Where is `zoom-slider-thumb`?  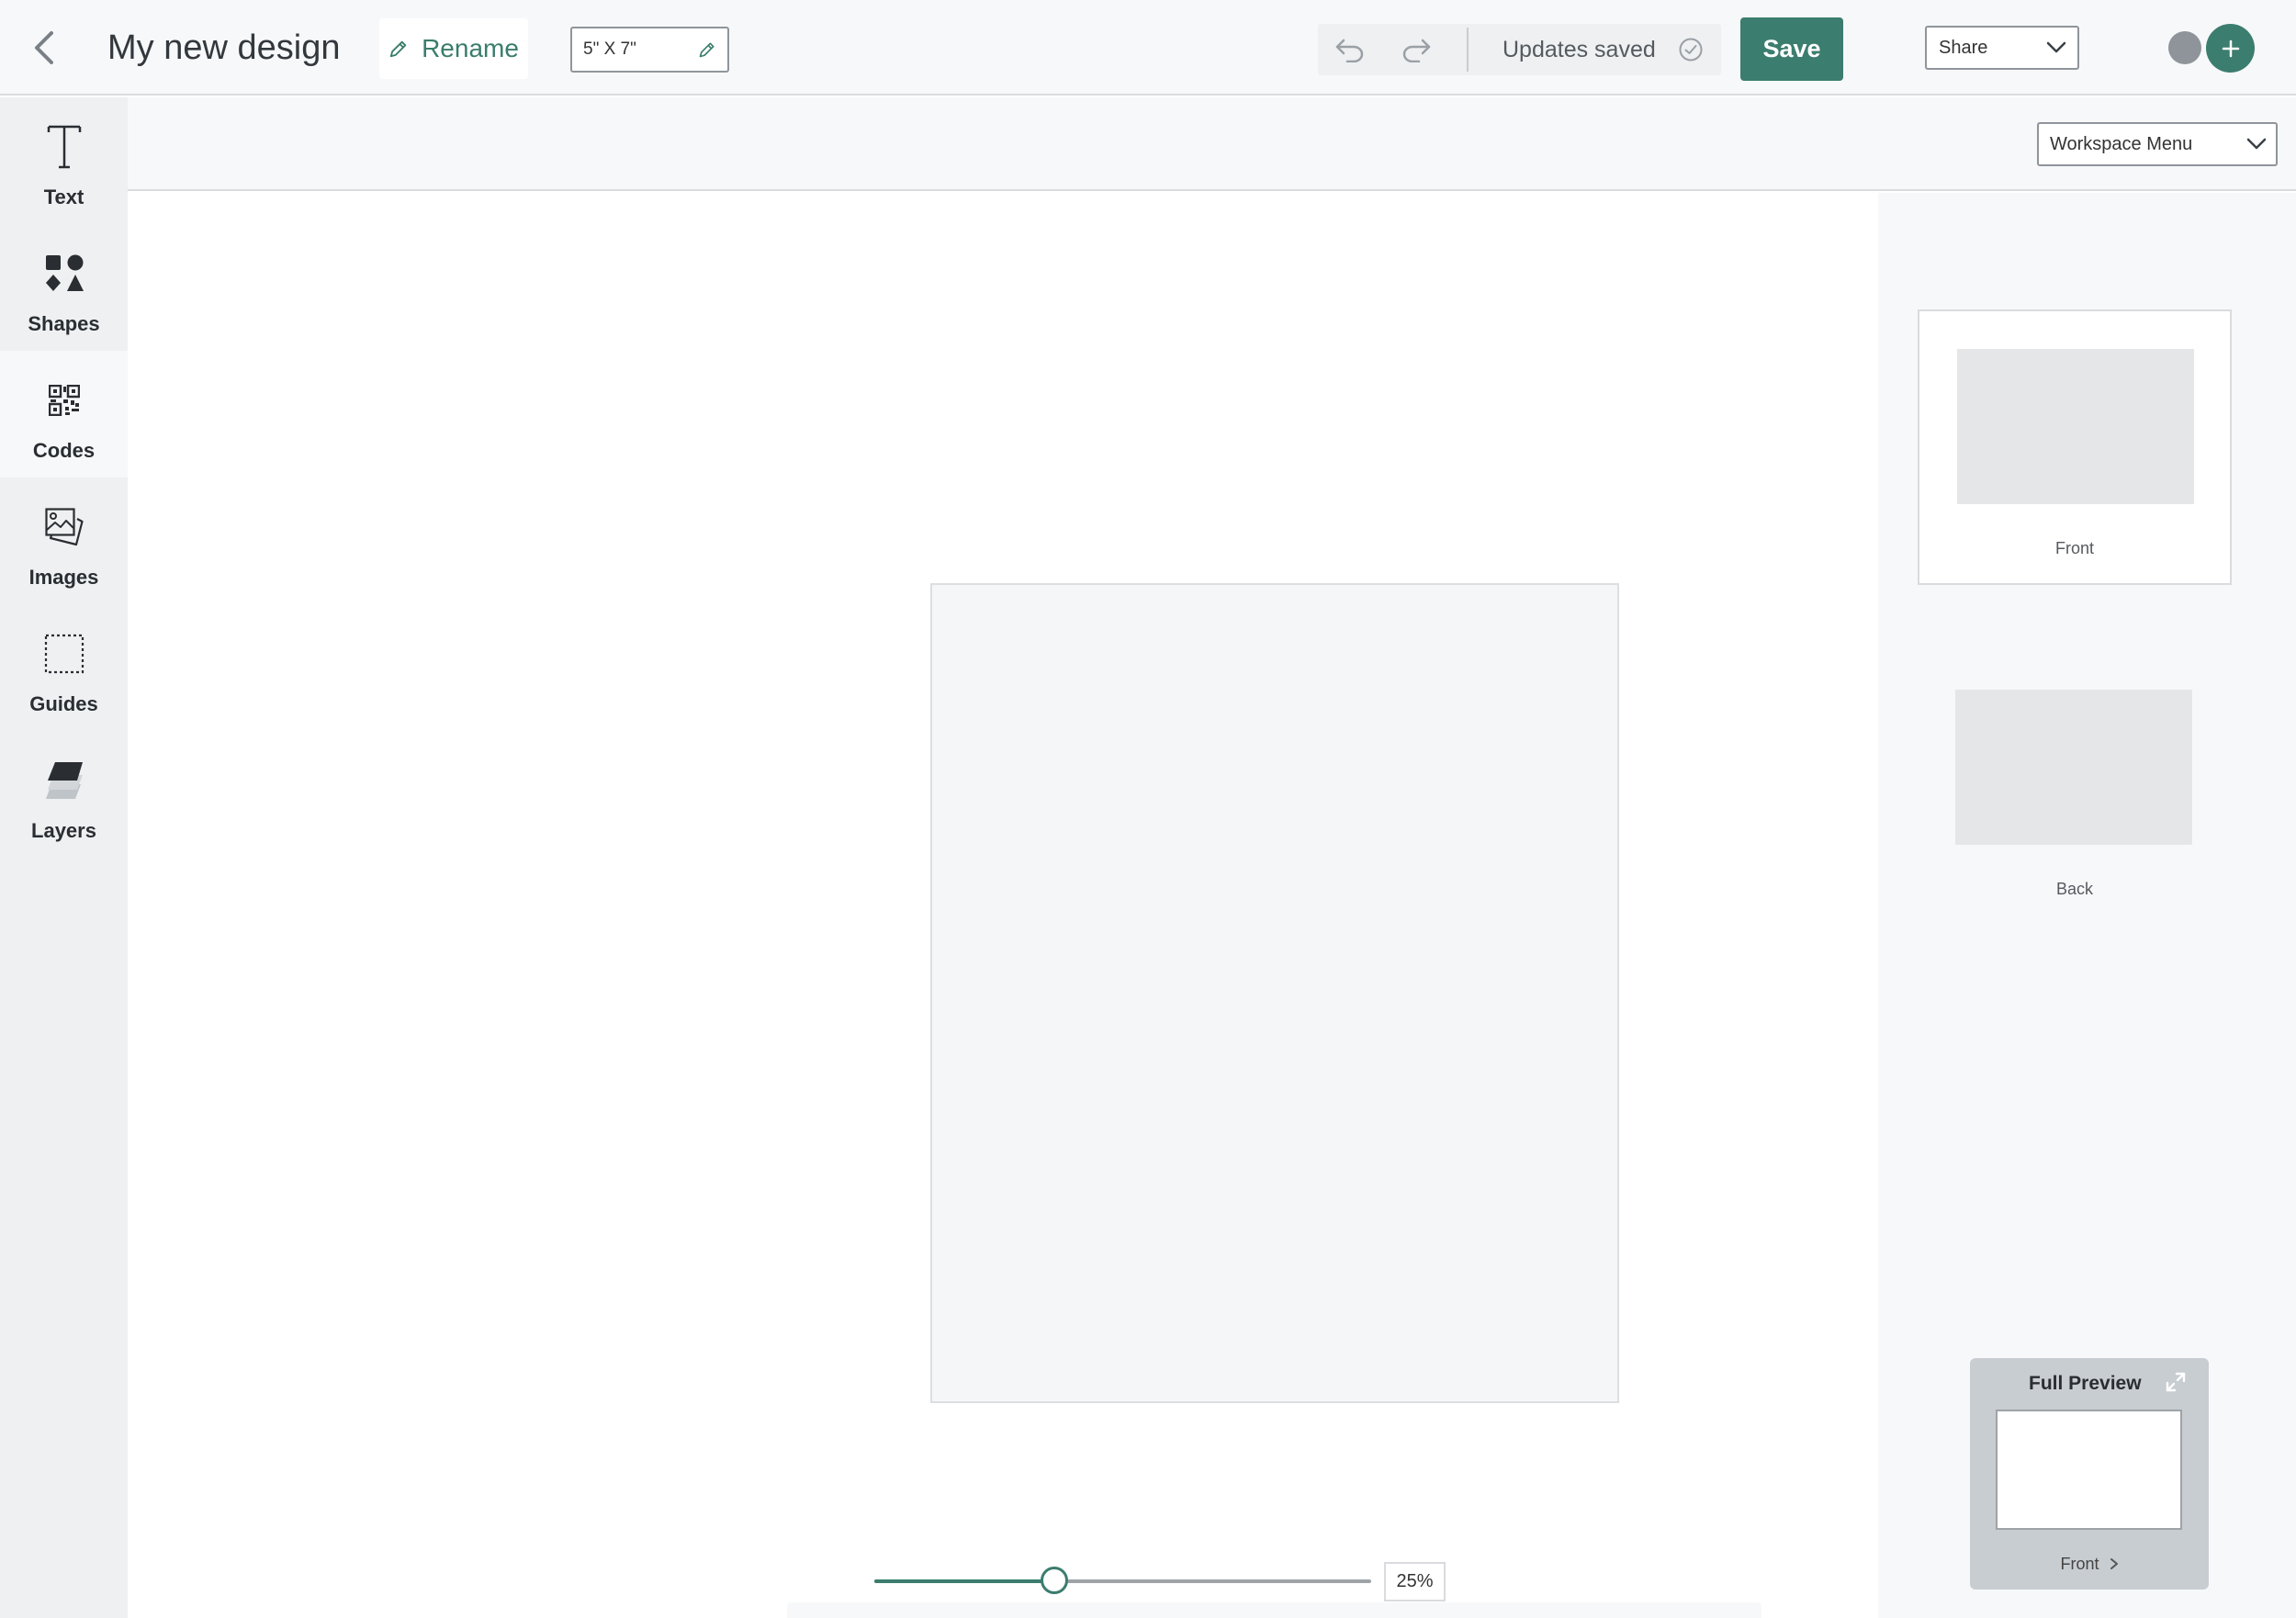
zoom-slider-thumb is located at coordinates (1055, 1580).